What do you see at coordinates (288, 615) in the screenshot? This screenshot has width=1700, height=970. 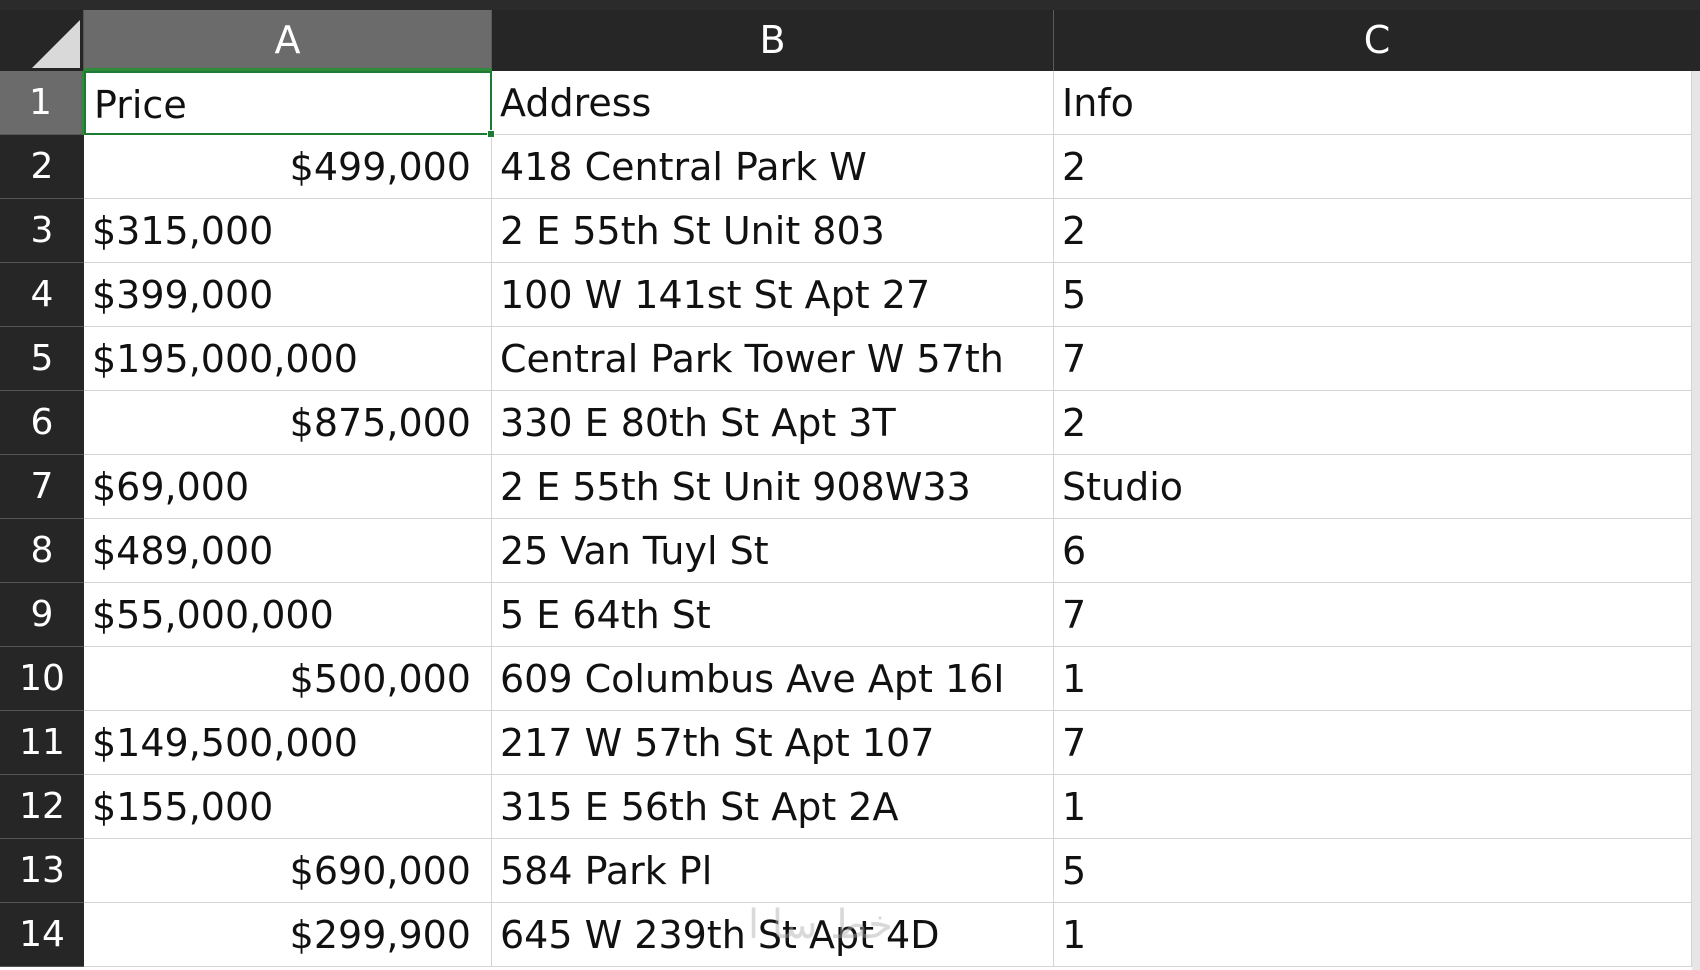 I see `cell-a9: $55,000,000` at bounding box center [288, 615].